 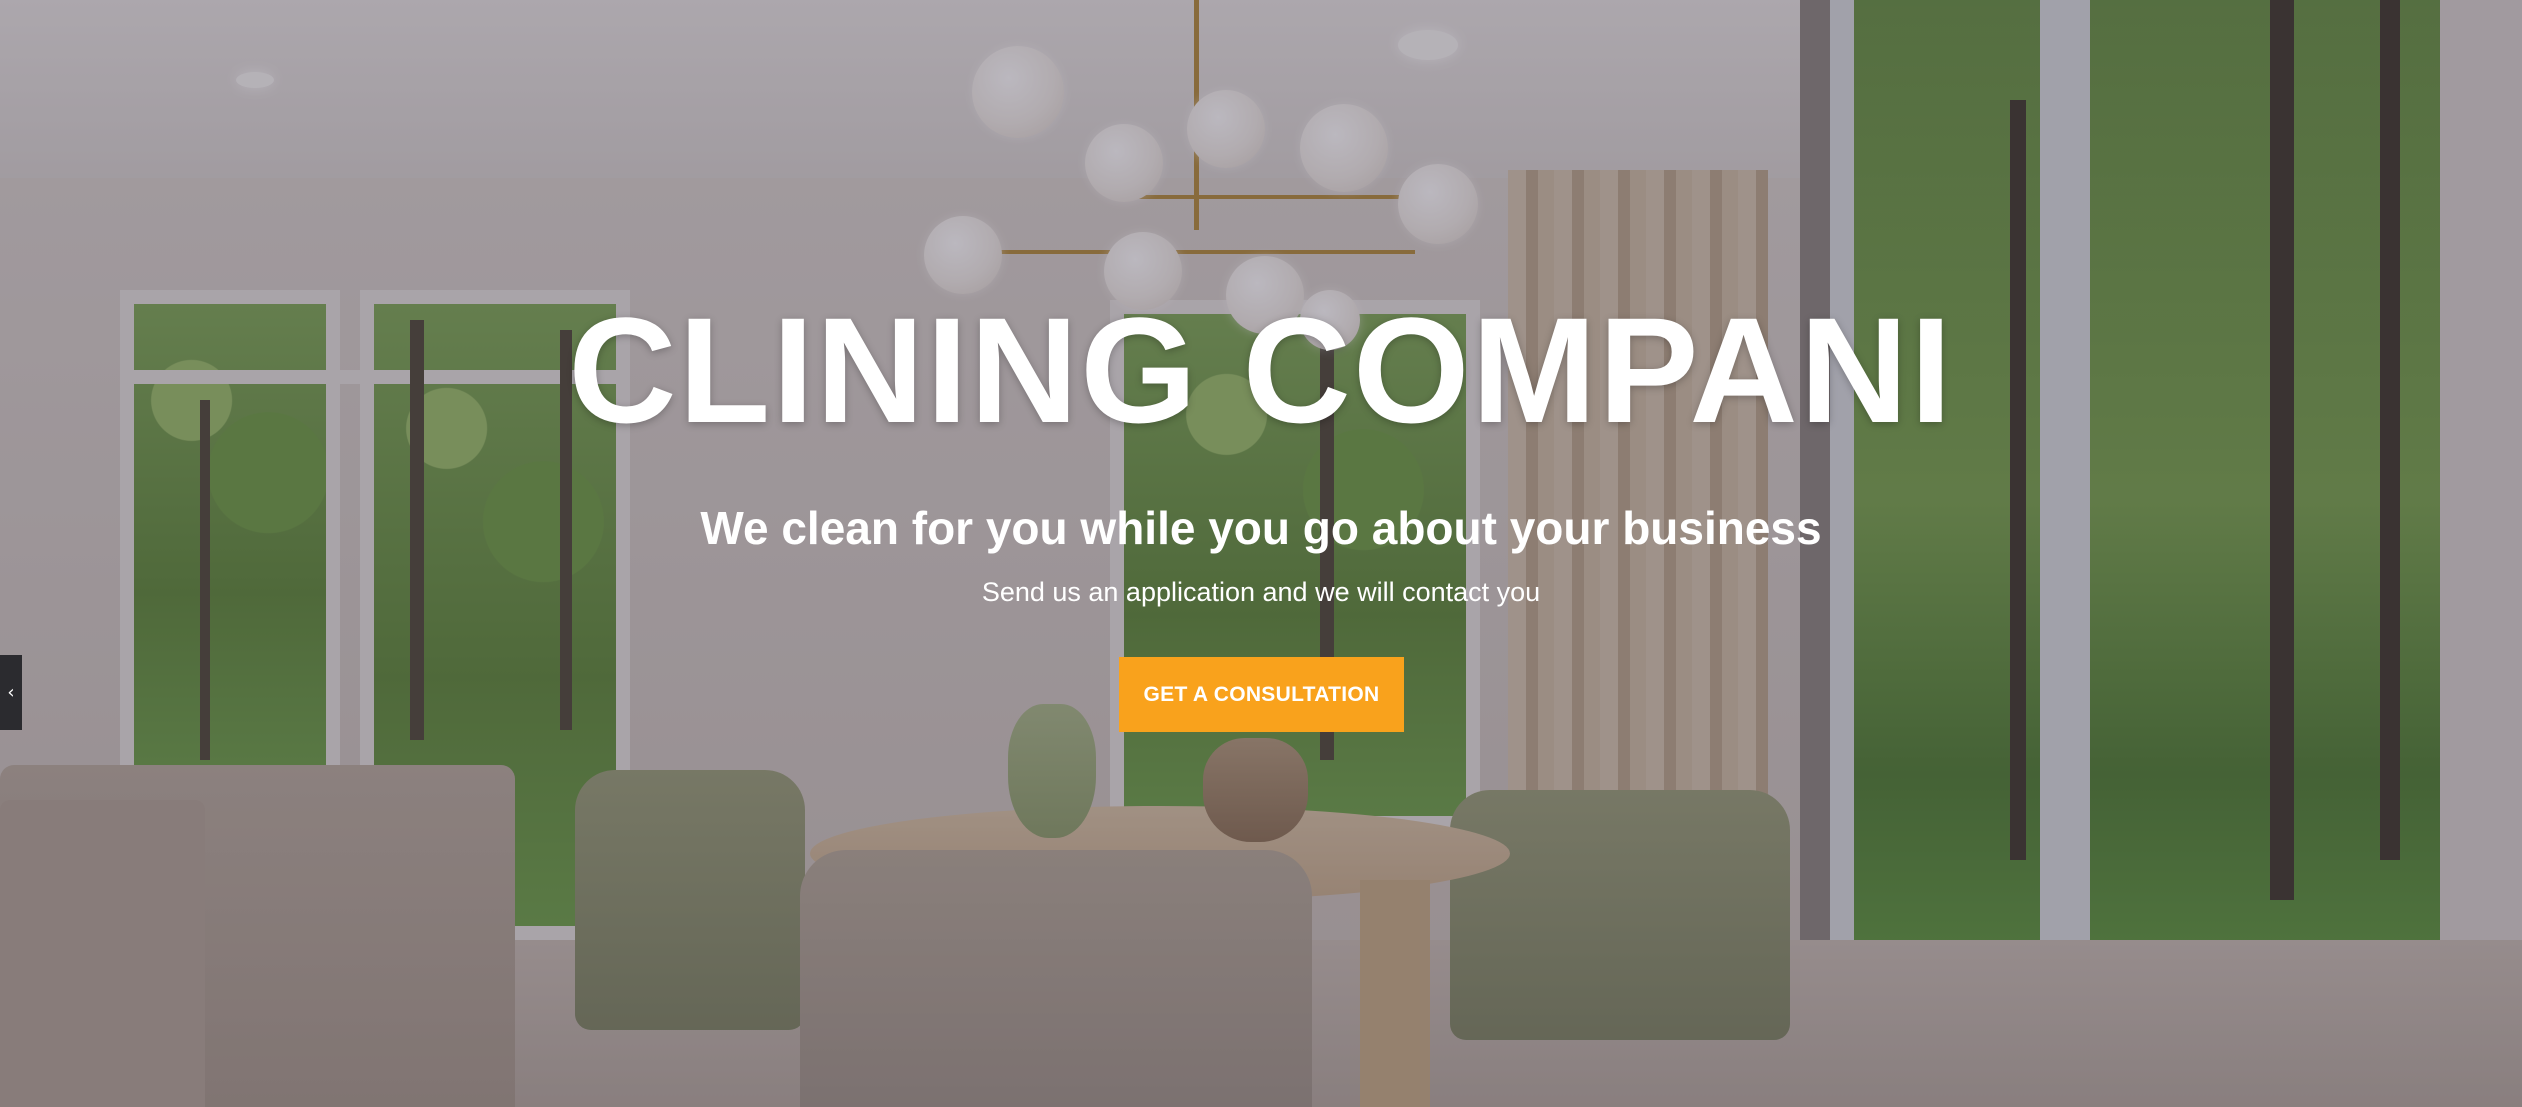 What do you see at coordinates (1261, 370) in the screenshot?
I see `hero-title: CLINING COMPANI` at bounding box center [1261, 370].